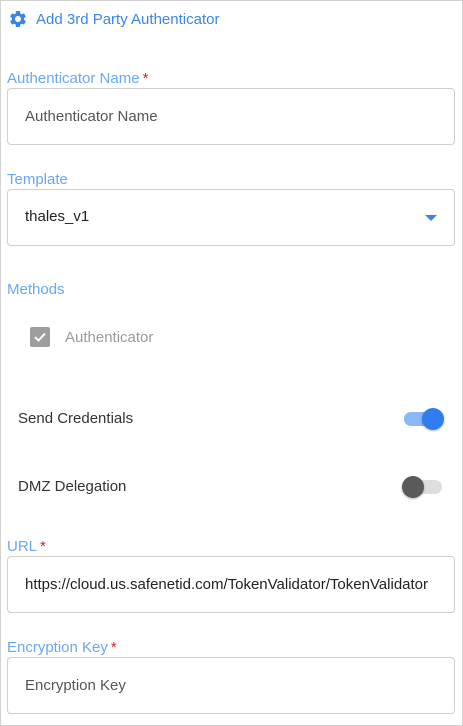 The height and width of the screenshot is (726, 463). I want to click on url-label-text: URL, so click(22, 546).